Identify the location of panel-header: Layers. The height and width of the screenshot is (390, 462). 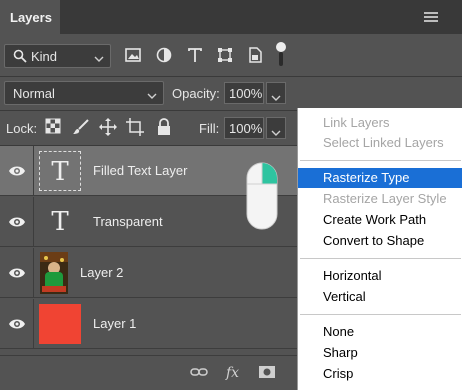
(231, 17).